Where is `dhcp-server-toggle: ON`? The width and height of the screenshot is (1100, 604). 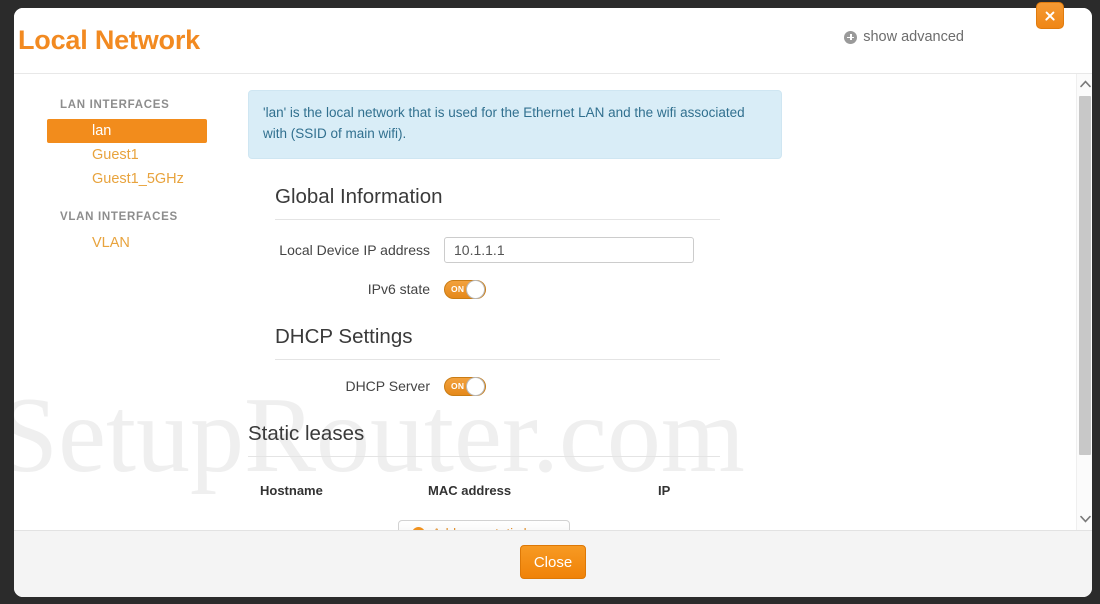 dhcp-server-toggle: ON is located at coordinates (465, 386).